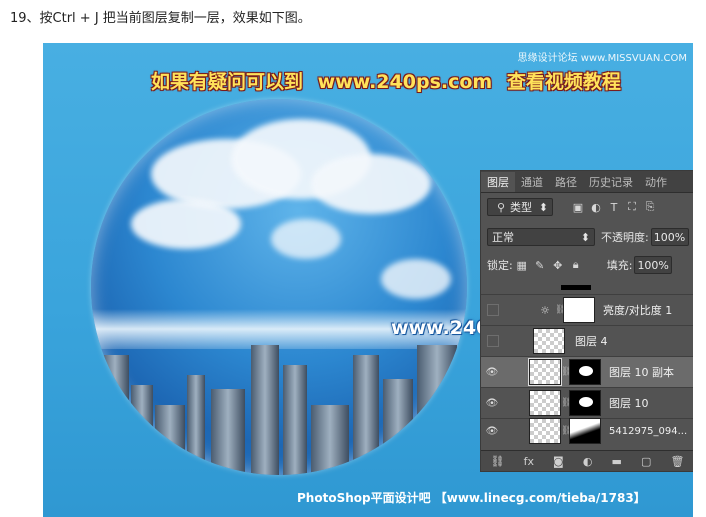  Describe the element at coordinates (587, 340) in the screenshot. I see `layer-row: 图层 4` at that location.